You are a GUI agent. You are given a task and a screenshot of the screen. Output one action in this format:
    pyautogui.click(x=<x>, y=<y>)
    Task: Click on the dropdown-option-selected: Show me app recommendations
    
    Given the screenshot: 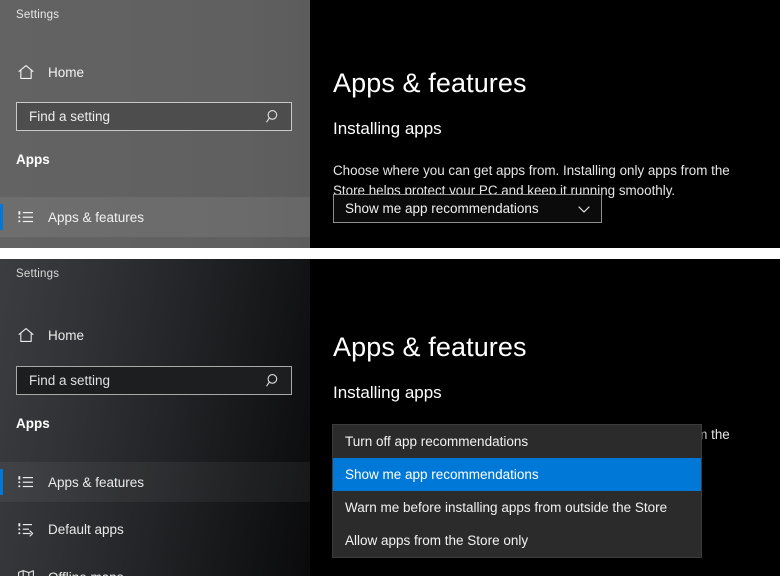 What is the action you would take?
    pyautogui.click(x=517, y=474)
    